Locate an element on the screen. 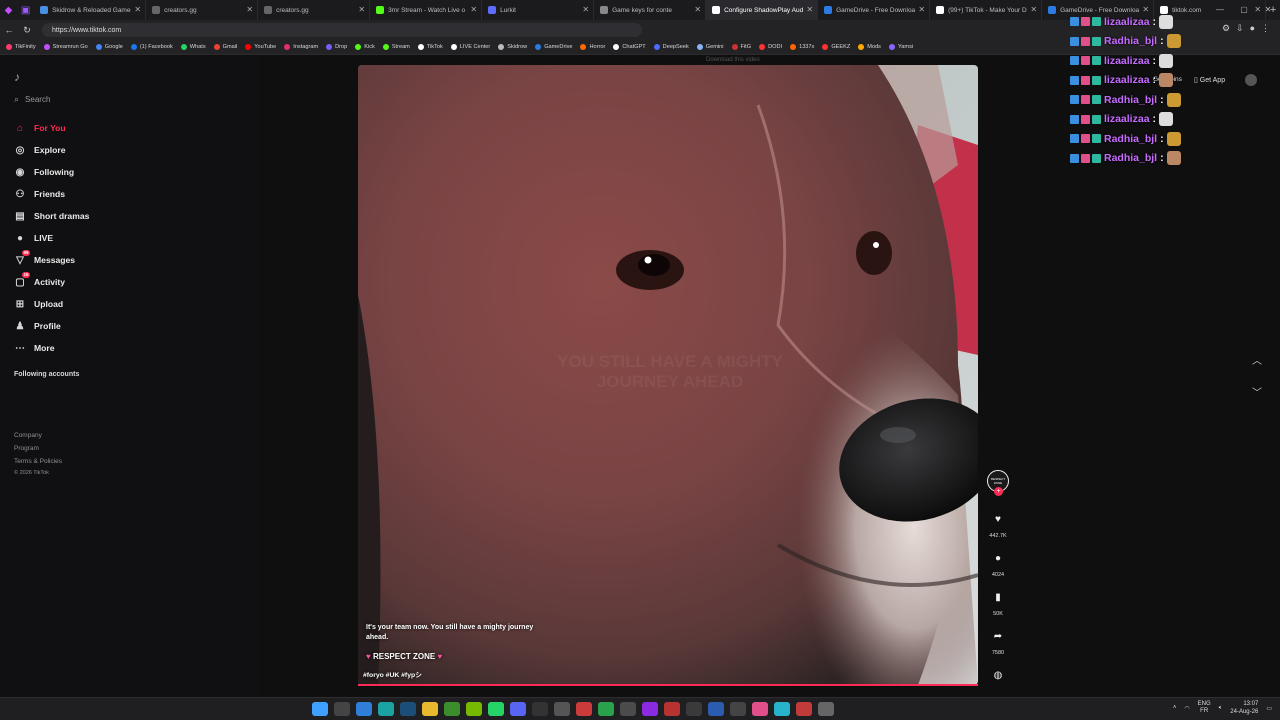 This screenshot has width=1280, height=720. browser-tab: GameDrive - Free Download P✕ is located at coordinates (874, 10).